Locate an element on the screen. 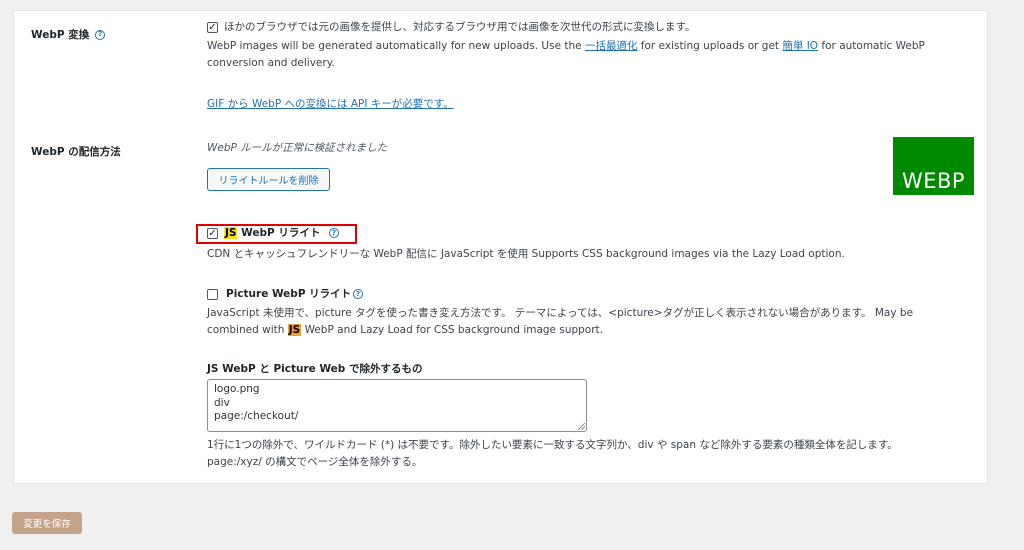 The image size is (1024, 550). js-webp-label: JS WebP リライト is located at coordinates (272, 233).